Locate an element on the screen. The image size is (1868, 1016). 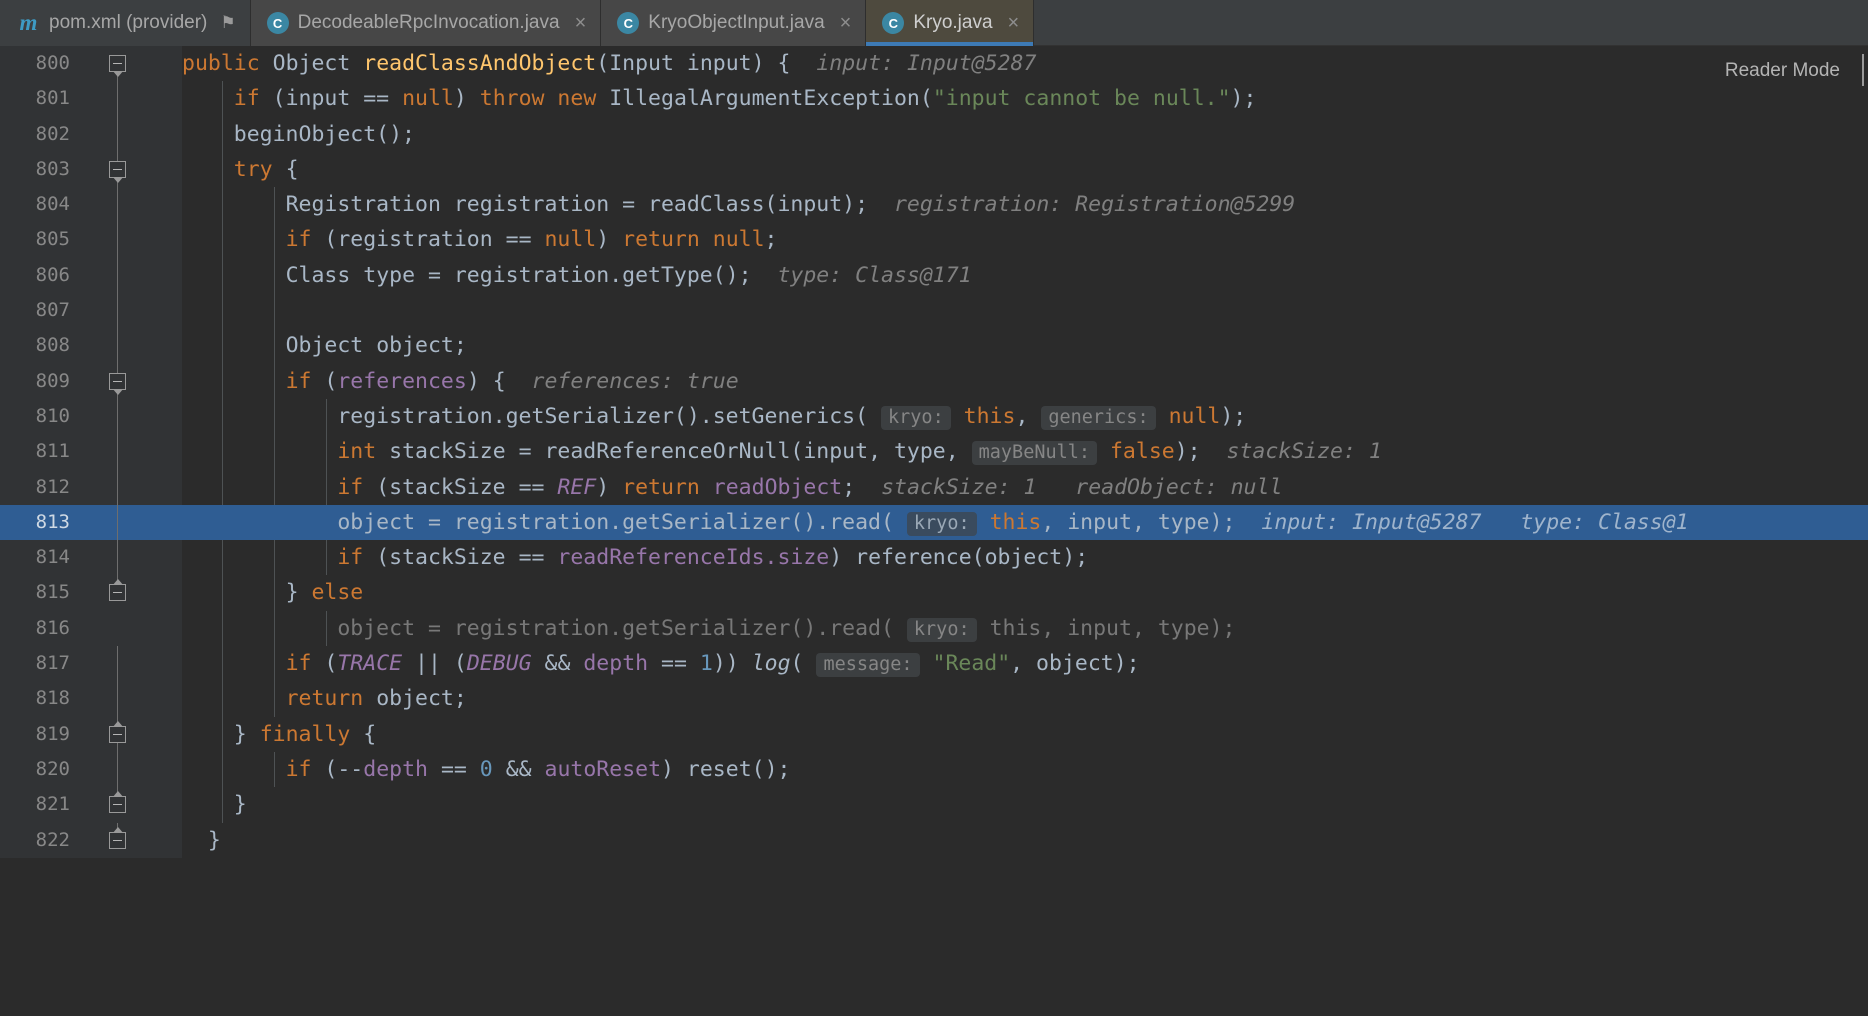
line-number: 821 is located at coordinates (41, 805).